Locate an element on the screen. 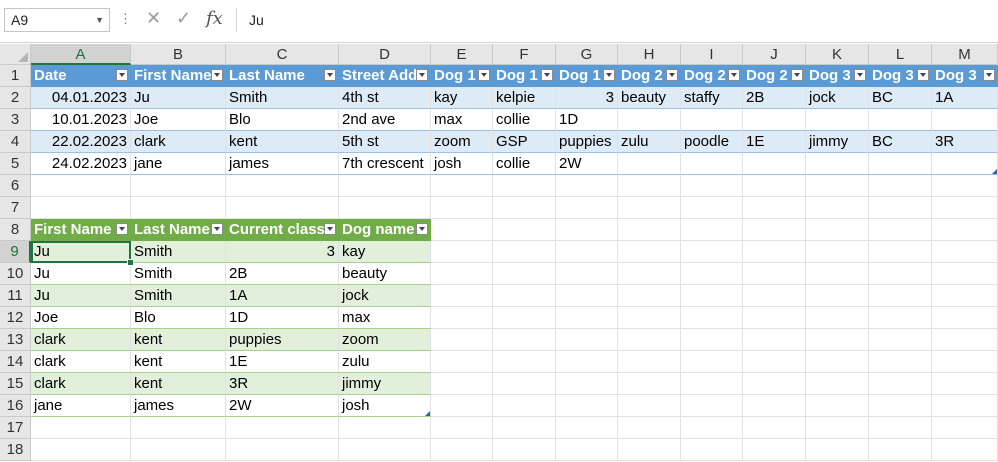 This screenshot has height=462, width=998. table1-cell: GSP is located at coordinates (524, 142).